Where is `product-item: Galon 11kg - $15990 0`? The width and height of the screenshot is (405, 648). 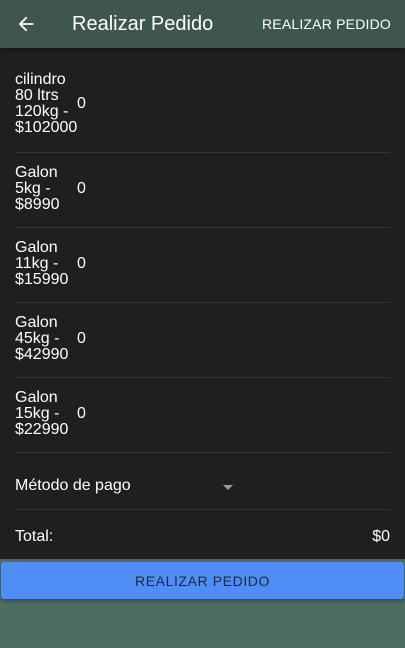
product-item: Galon 11kg - $15990 0 is located at coordinates (202, 265).